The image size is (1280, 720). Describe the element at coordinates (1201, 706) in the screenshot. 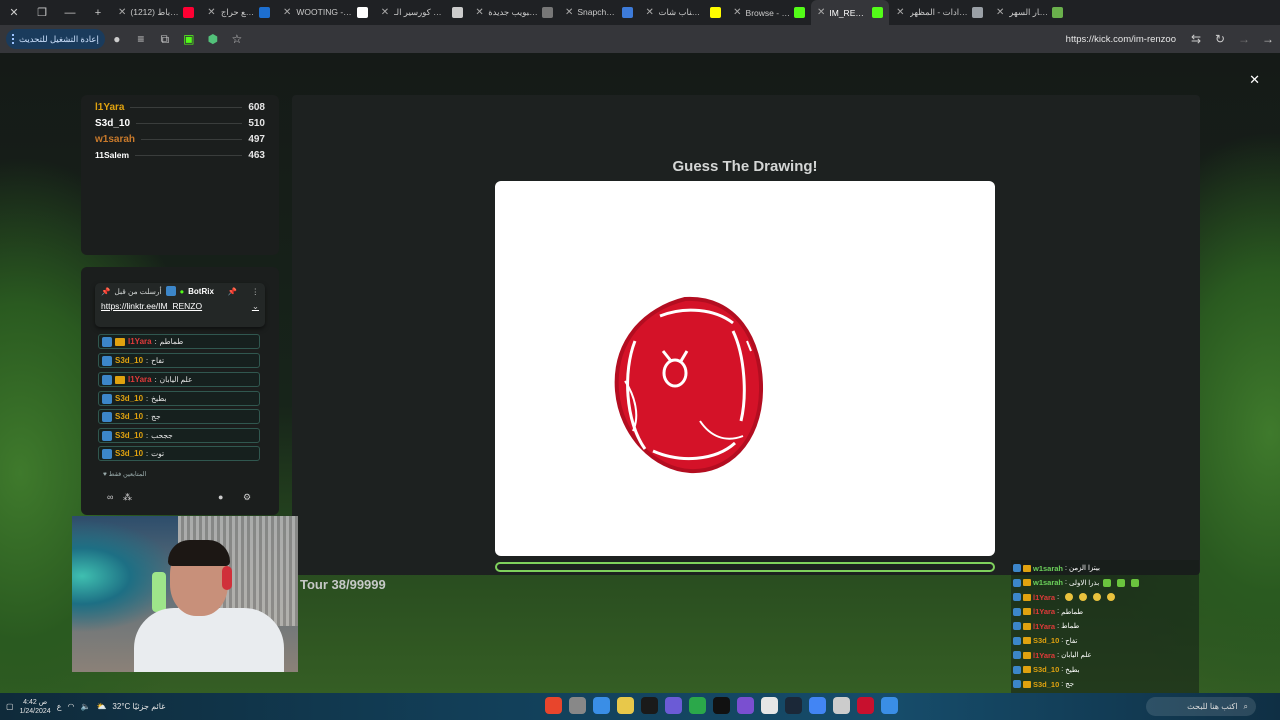

I see `taskbar-search: اكتب هنا للبحث ⌕` at that location.